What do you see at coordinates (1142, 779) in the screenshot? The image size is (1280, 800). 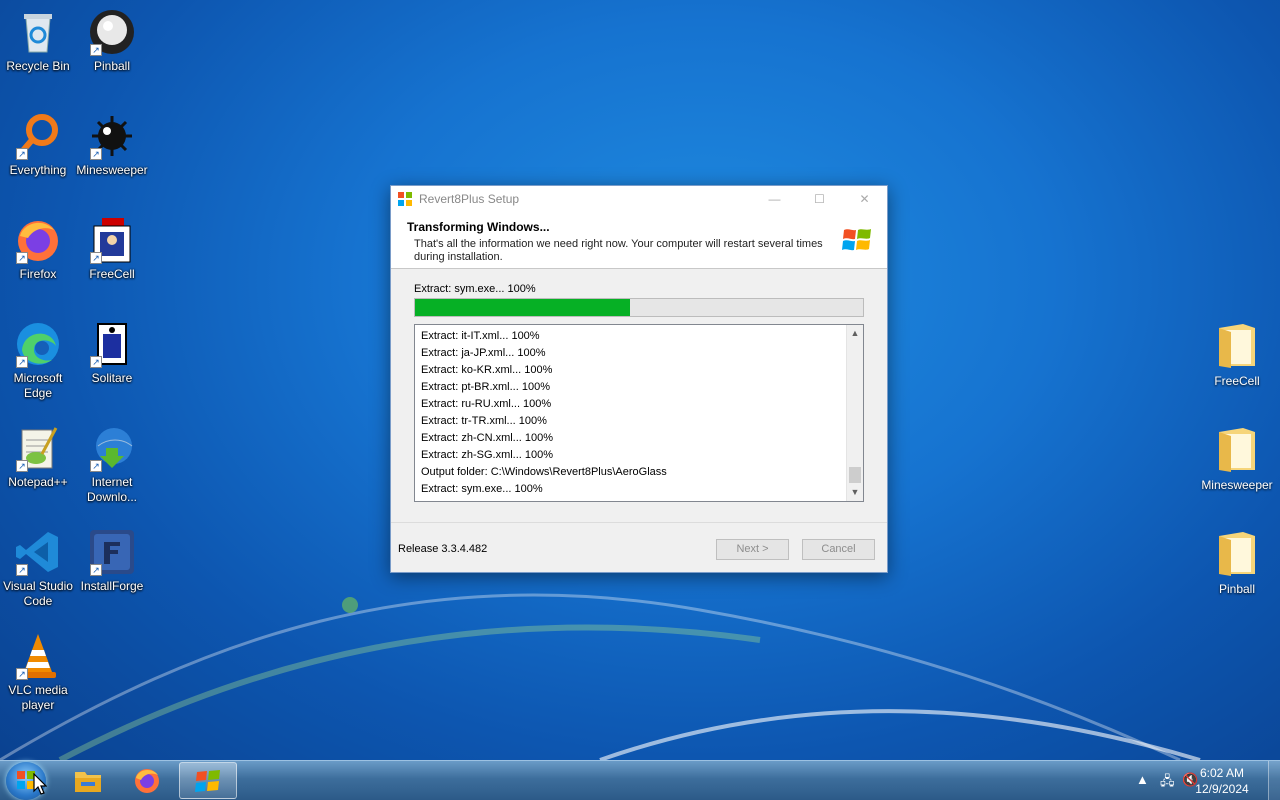 I see `show-hidden-icons-icon: ▲` at bounding box center [1142, 779].